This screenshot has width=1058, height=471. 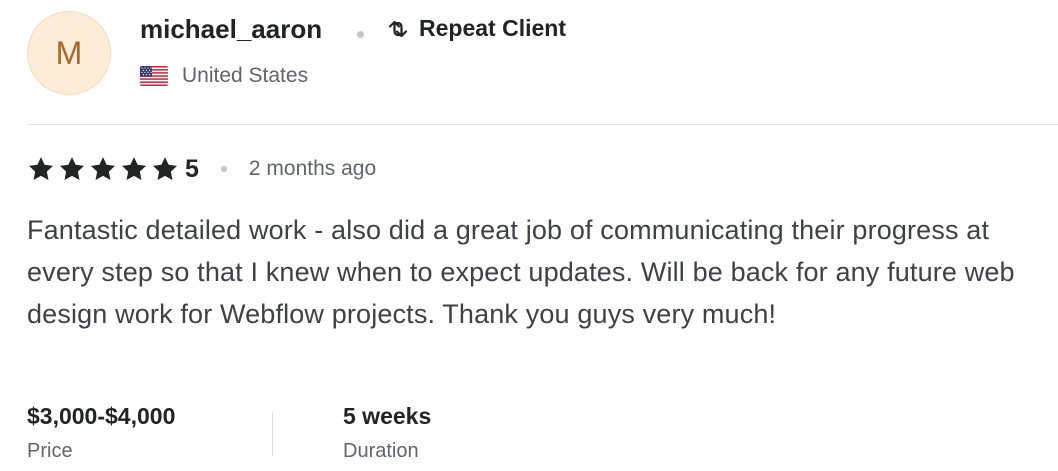 What do you see at coordinates (387, 416) in the screenshot?
I see `duration-value: 5 weeks` at bounding box center [387, 416].